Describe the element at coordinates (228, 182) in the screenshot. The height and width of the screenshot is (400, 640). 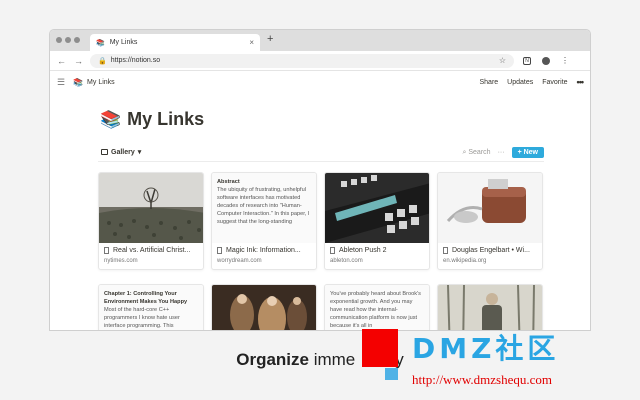
I see `cover-heading: Abstract` at that location.